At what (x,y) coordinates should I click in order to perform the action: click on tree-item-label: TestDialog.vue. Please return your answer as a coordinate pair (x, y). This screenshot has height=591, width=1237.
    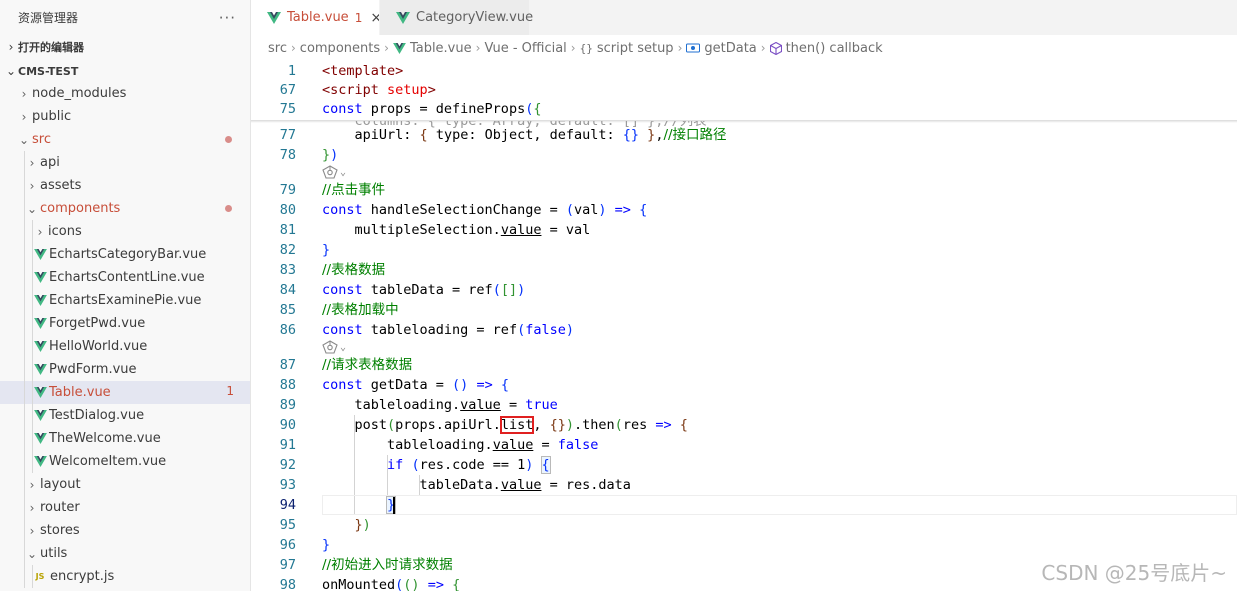
    Looking at the image, I should click on (97, 415).